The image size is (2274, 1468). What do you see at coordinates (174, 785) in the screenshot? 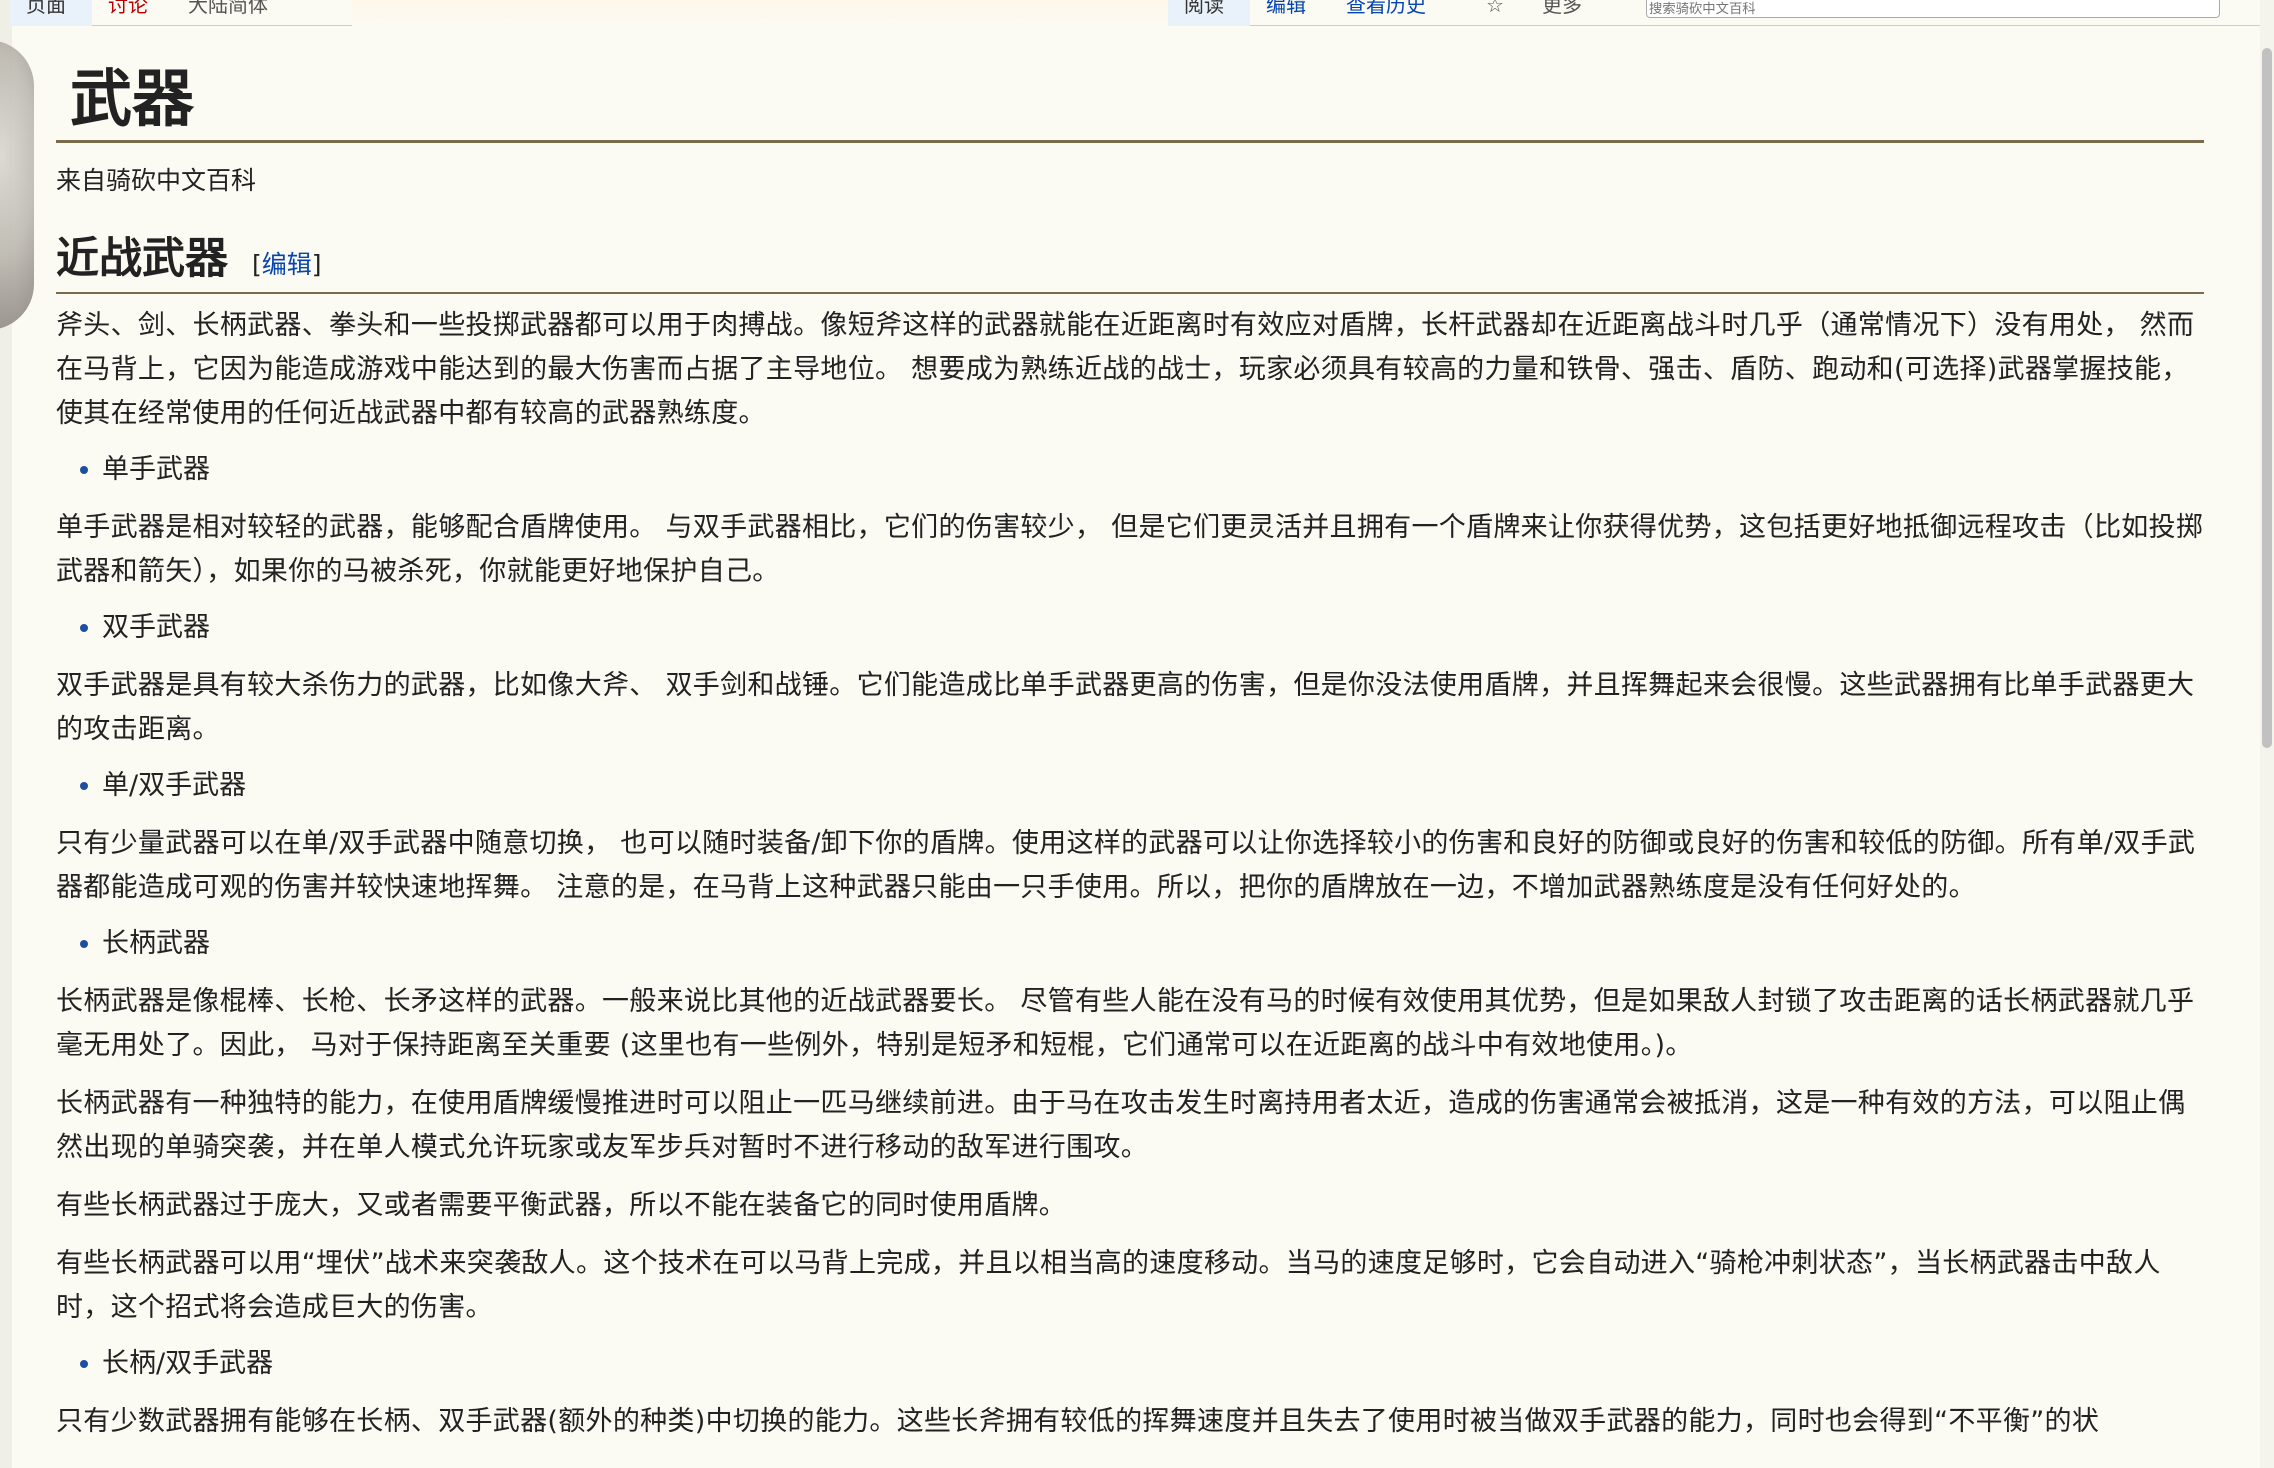
I see `list-item-label: 单/双手武器` at bounding box center [174, 785].